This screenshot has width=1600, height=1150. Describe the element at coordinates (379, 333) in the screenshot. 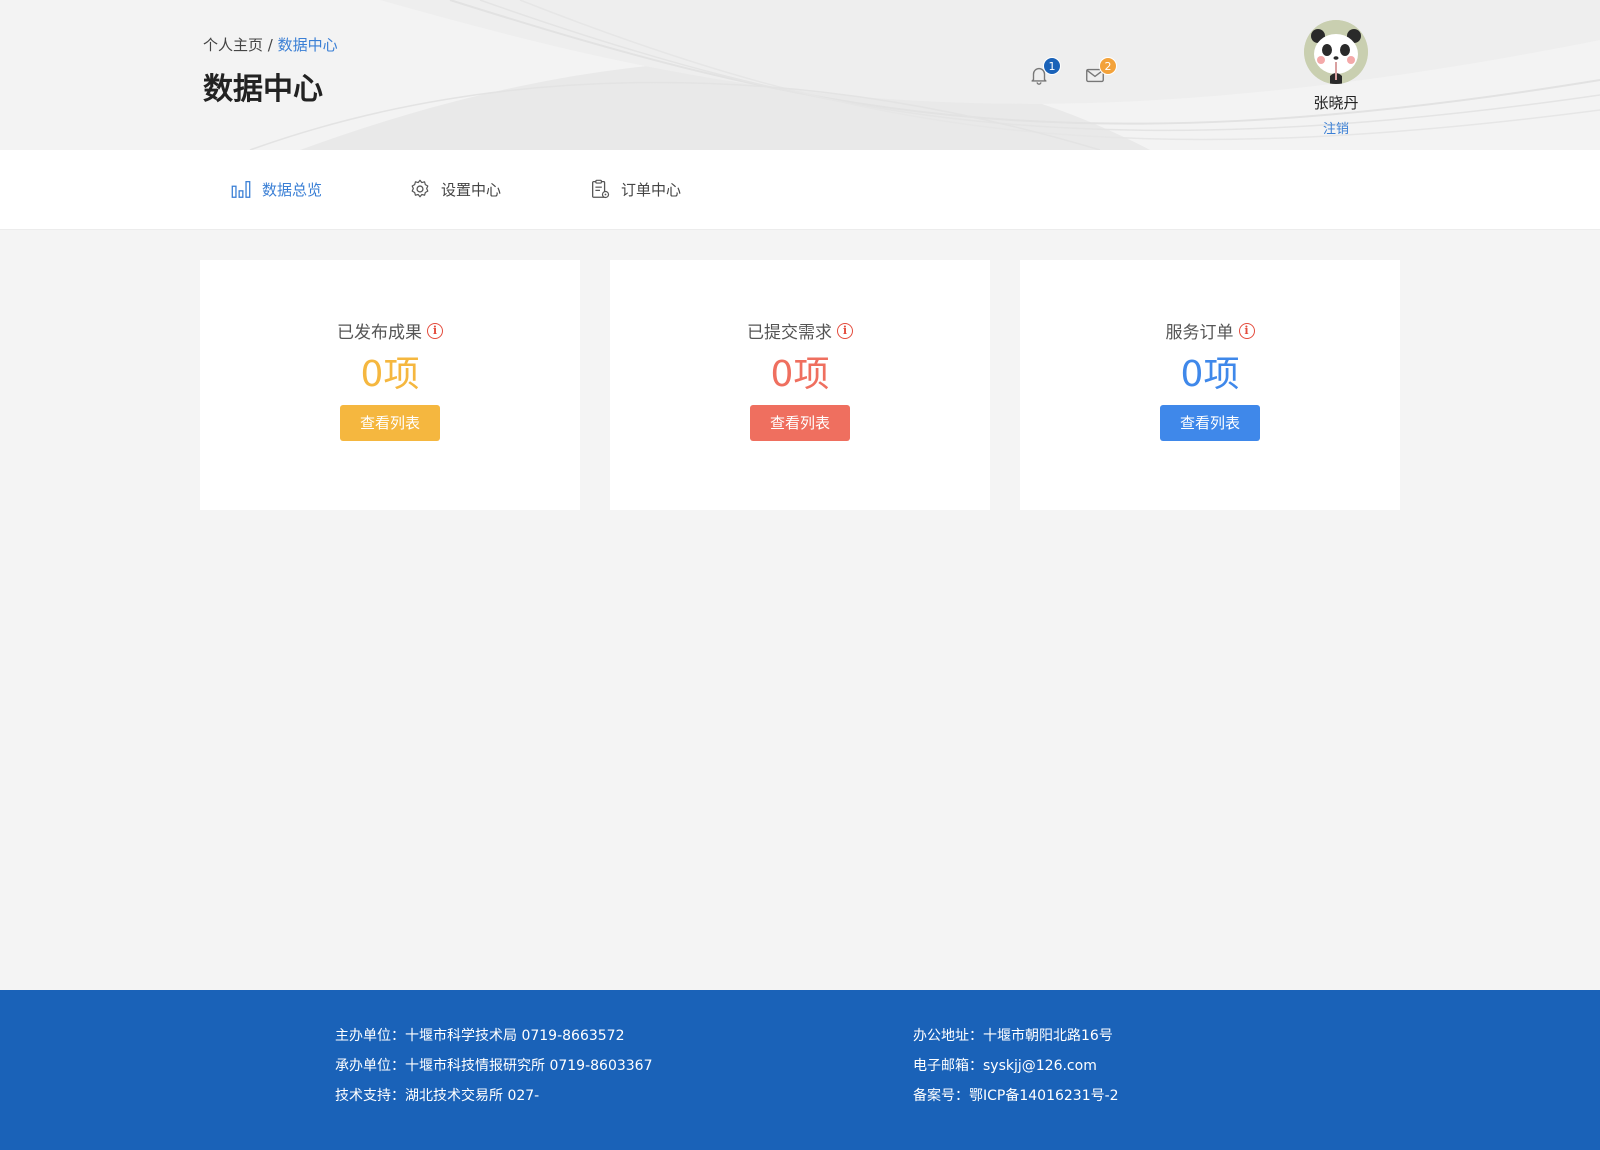

I see `card-label: 已发布成果` at that location.